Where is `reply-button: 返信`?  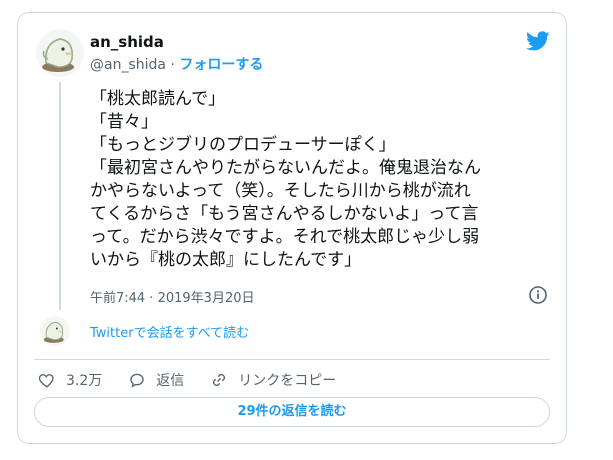
reply-button: 返信 is located at coordinates (156, 380).